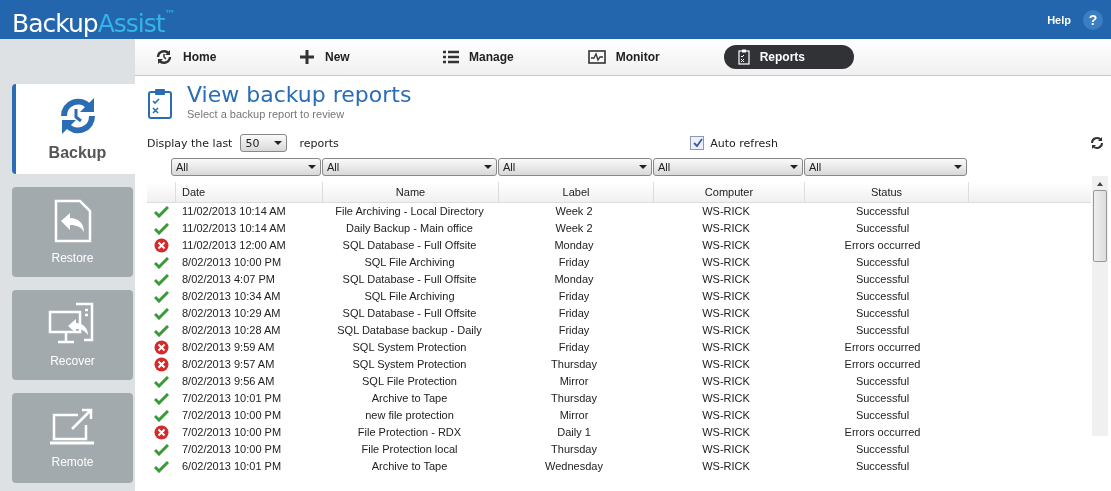 The image size is (1111, 491). I want to click on table-cell-text: 8/02/2013 10:00 PM, so click(232, 262).